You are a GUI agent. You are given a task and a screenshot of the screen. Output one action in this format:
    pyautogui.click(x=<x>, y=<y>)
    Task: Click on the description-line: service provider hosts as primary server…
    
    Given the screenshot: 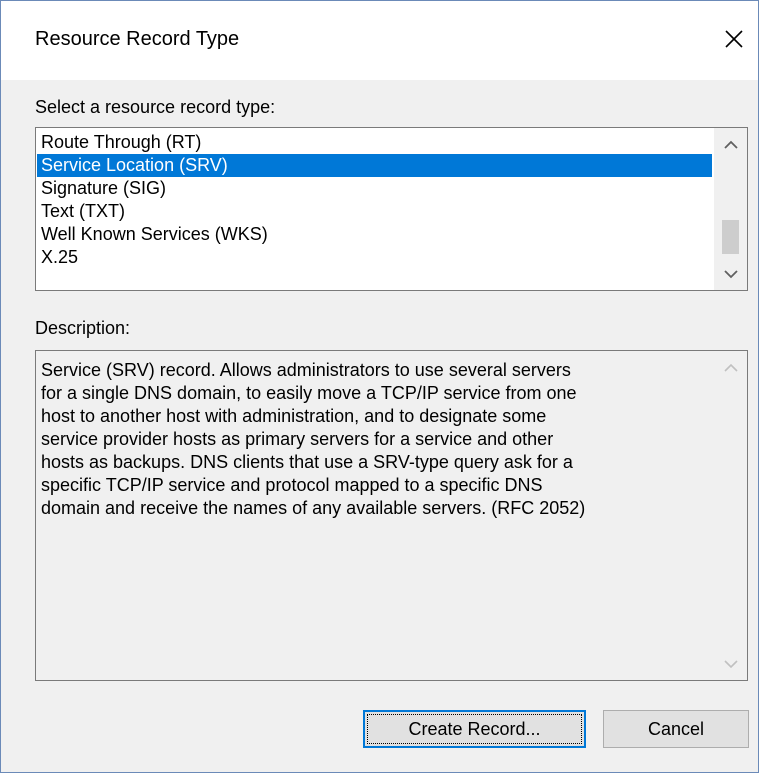 What is the action you would take?
    pyautogui.click(x=297, y=439)
    